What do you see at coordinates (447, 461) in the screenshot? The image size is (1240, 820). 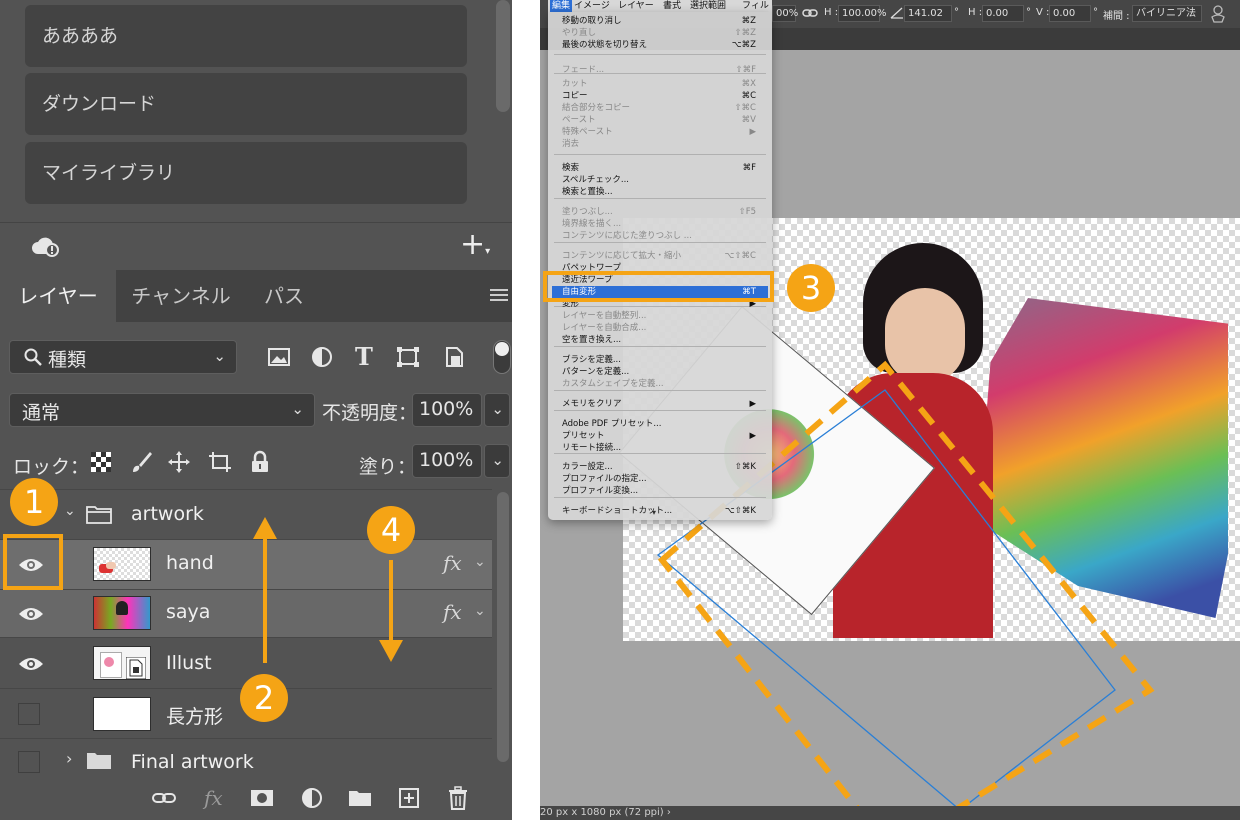 I see `fill-input: 100%` at bounding box center [447, 461].